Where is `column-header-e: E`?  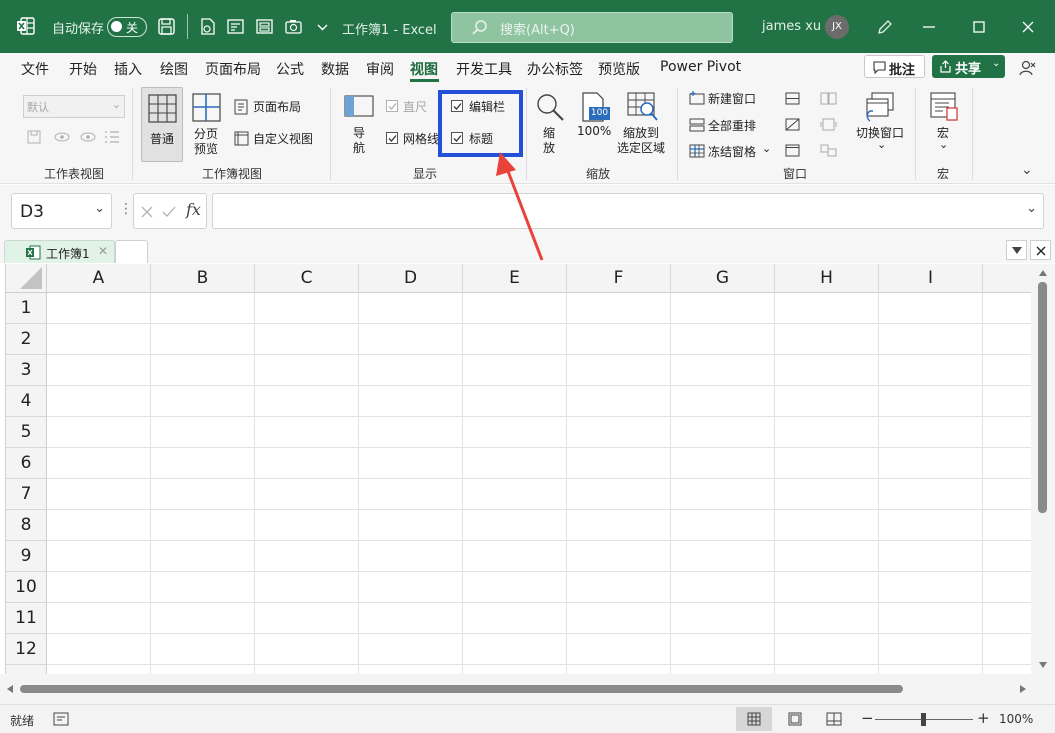 column-header-e: E is located at coordinates (515, 278).